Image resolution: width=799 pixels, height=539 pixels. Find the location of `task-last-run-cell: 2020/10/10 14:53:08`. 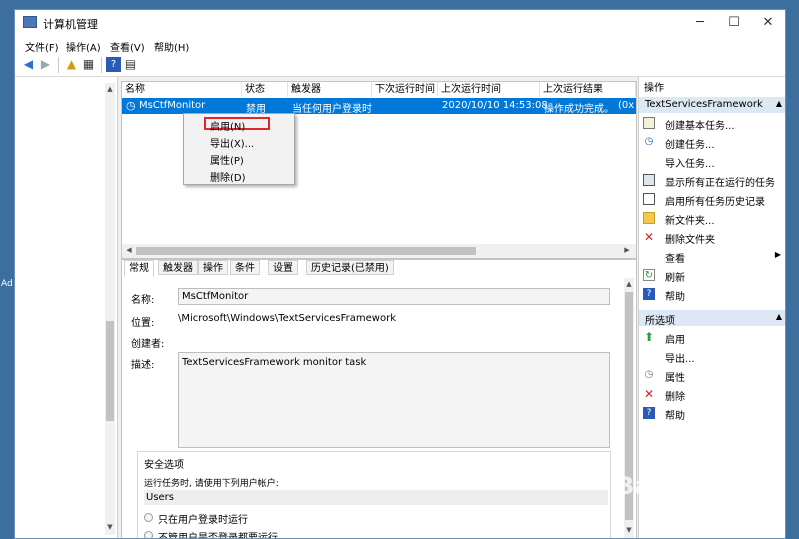

task-last-run-cell: 2020/10/10 14:53:08 is located at coordinates (495, 105).